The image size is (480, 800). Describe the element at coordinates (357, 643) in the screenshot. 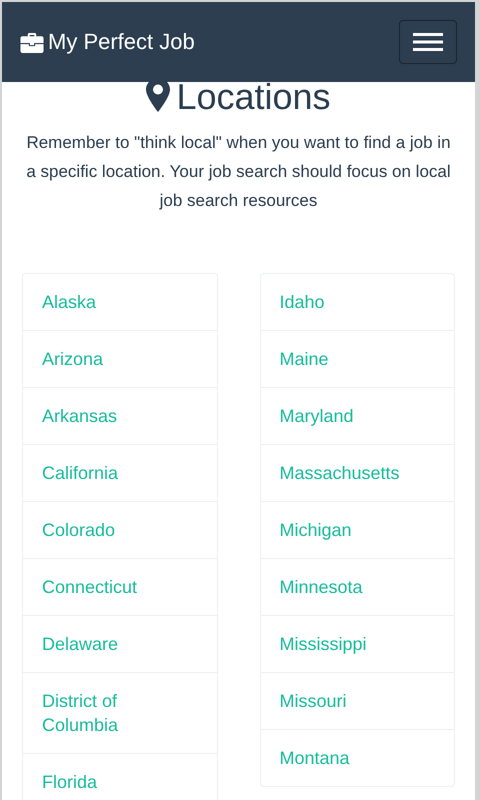

I see `location-link: Mississippi` at that location.